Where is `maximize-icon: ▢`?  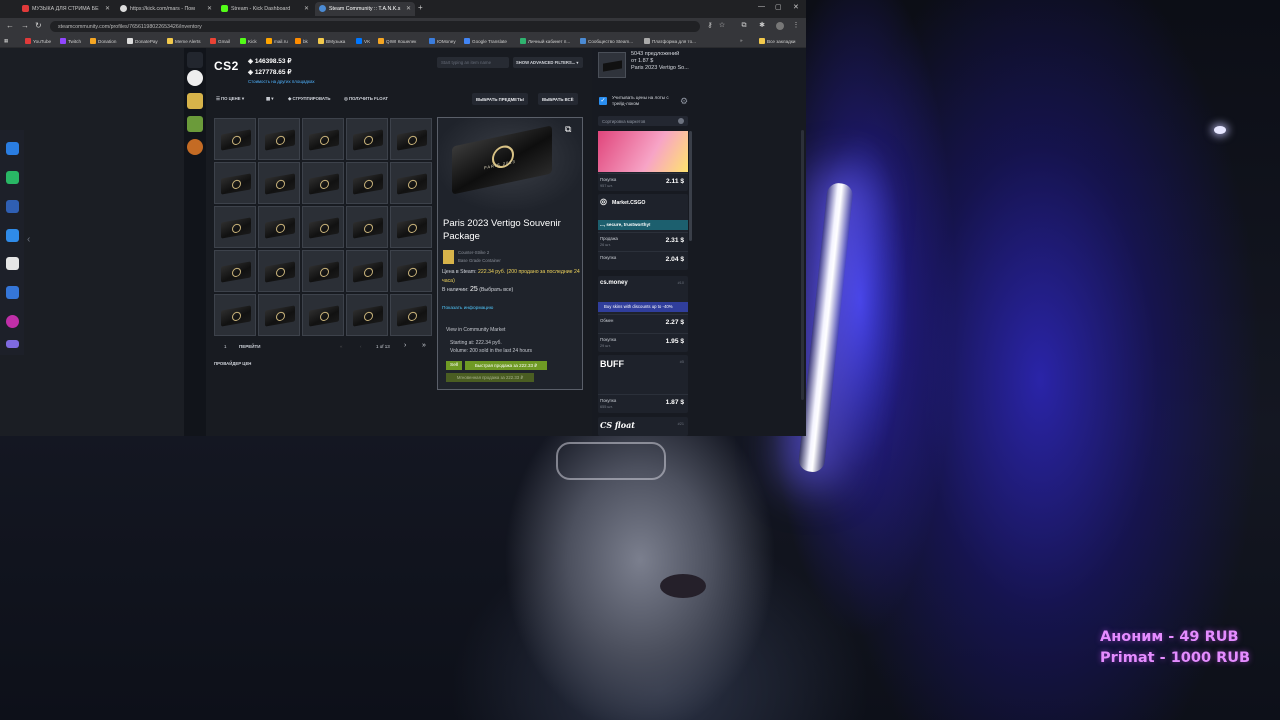
maximize-icon: ▢ is located at coordinates (778, 7).